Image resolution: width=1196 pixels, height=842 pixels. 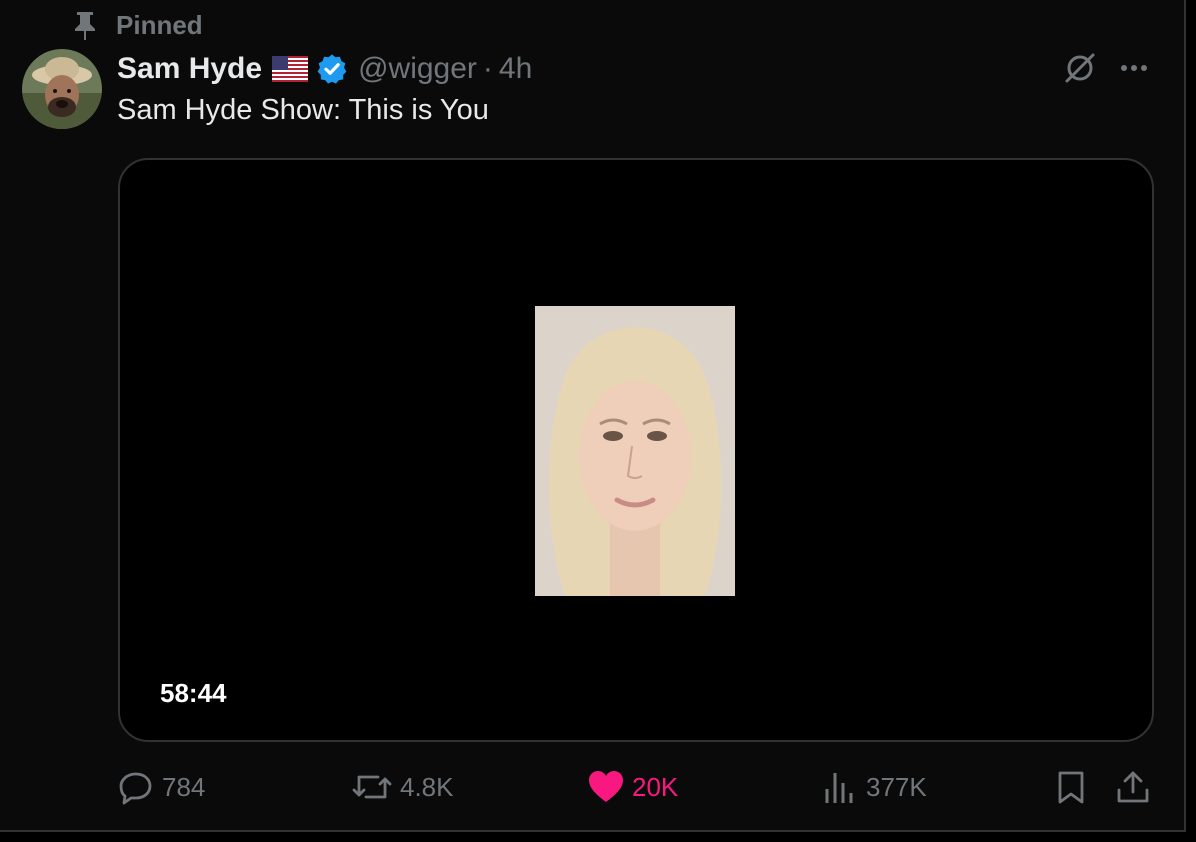 What do you see at coordinates (372, 787) in the screenshot?
I see `repost-icon` at bounding box center [372, 787].